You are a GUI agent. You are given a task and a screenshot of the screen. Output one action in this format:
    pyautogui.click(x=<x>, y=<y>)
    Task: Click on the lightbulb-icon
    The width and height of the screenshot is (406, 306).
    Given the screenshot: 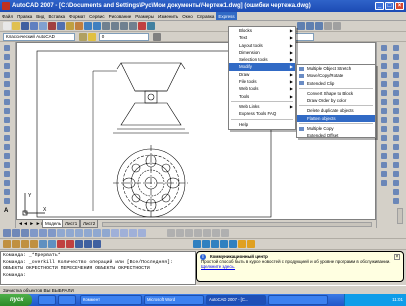 What is the action you would take?
    pyautogui.click(x=92, y=37)
    